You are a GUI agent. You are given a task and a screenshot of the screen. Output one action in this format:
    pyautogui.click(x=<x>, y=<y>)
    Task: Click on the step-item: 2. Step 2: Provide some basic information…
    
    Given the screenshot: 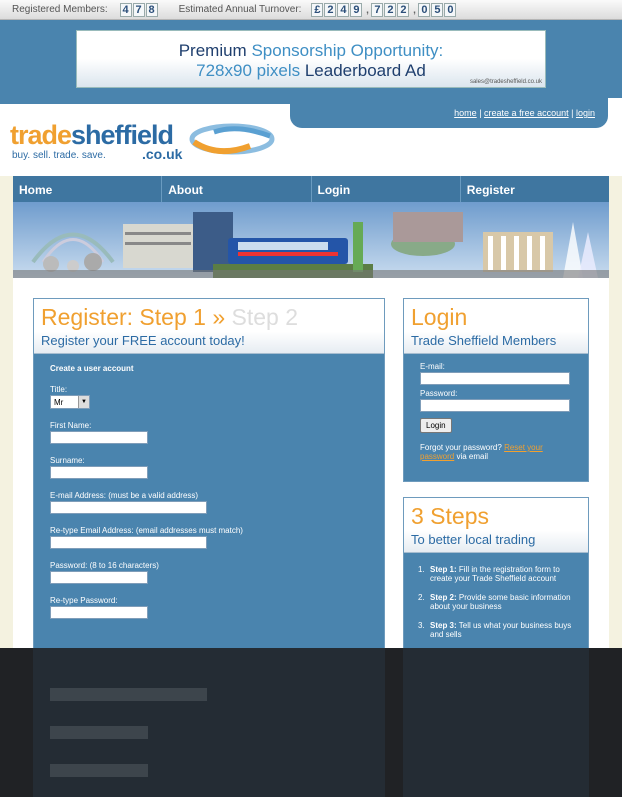 What is the action you would take?
    pyautogui.click(x=494, y=602)
    